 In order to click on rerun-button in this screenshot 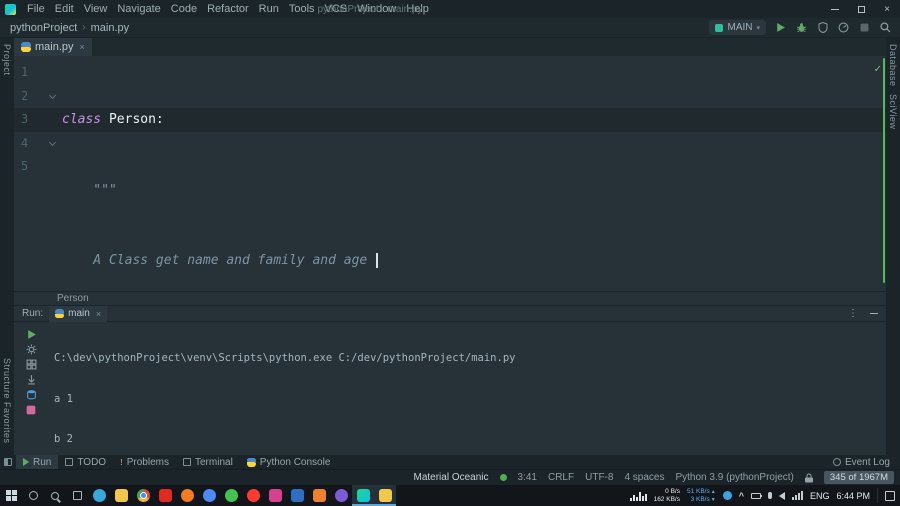, I will do `click(31, 334)`.